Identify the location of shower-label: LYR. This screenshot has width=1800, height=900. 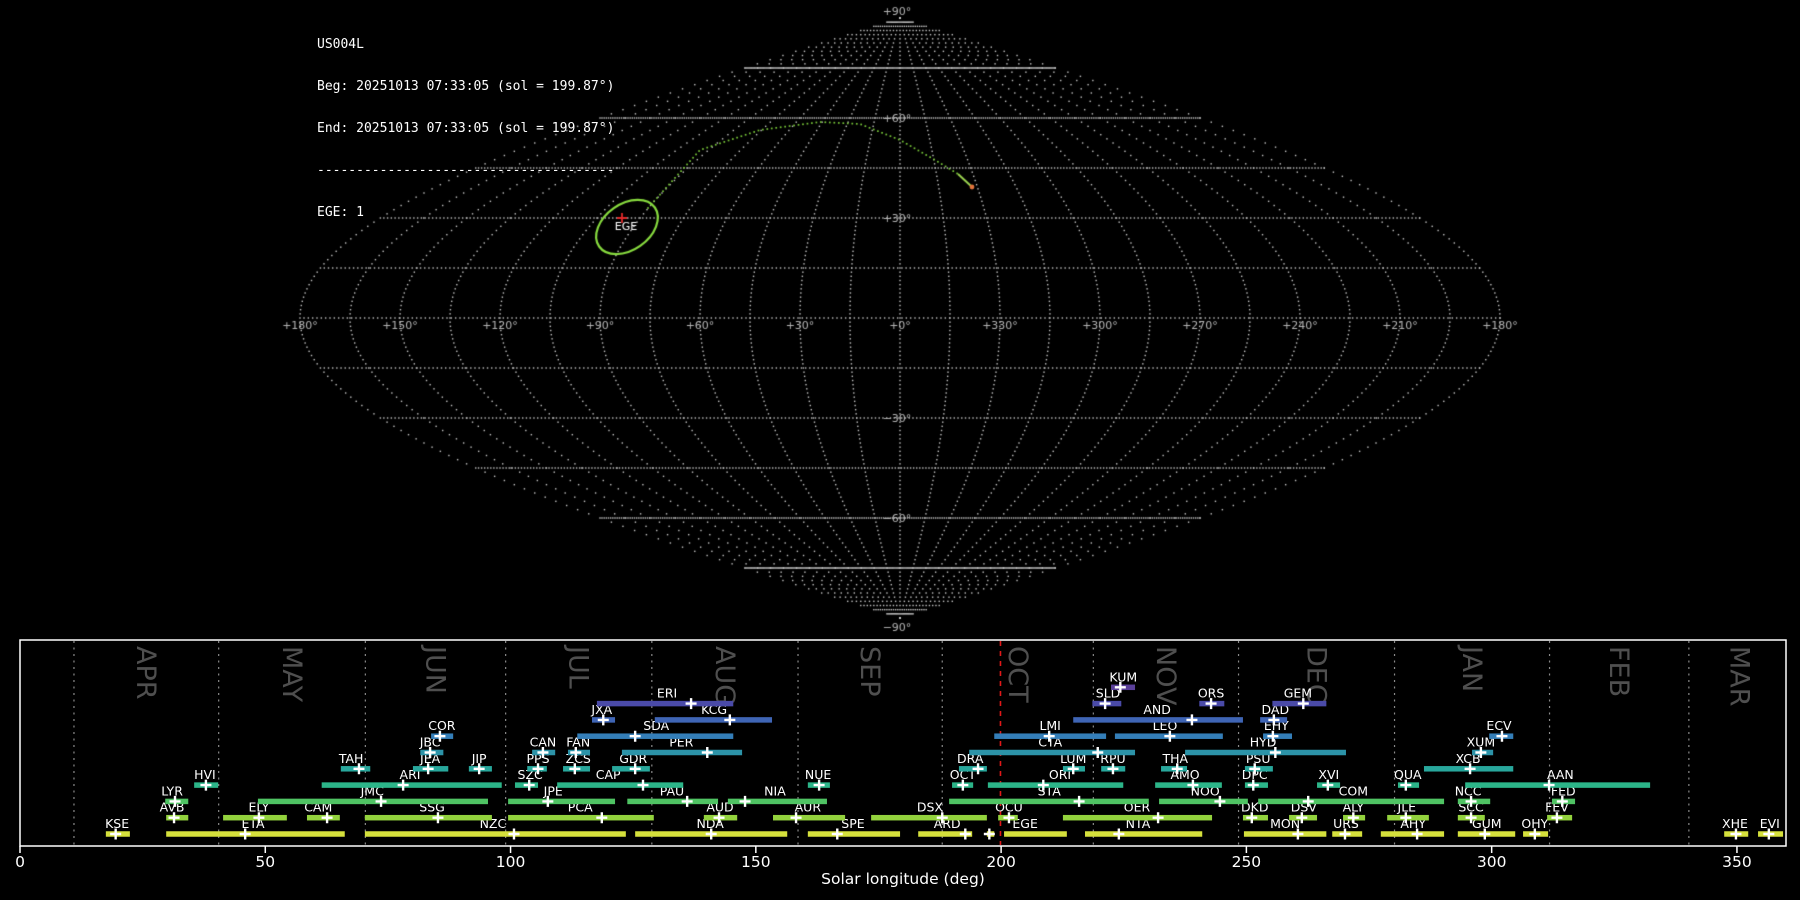
(172, 790).